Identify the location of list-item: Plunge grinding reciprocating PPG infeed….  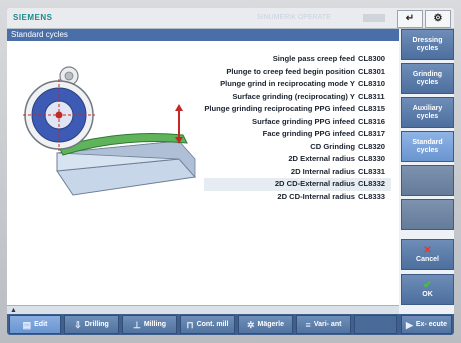
(297, 109).